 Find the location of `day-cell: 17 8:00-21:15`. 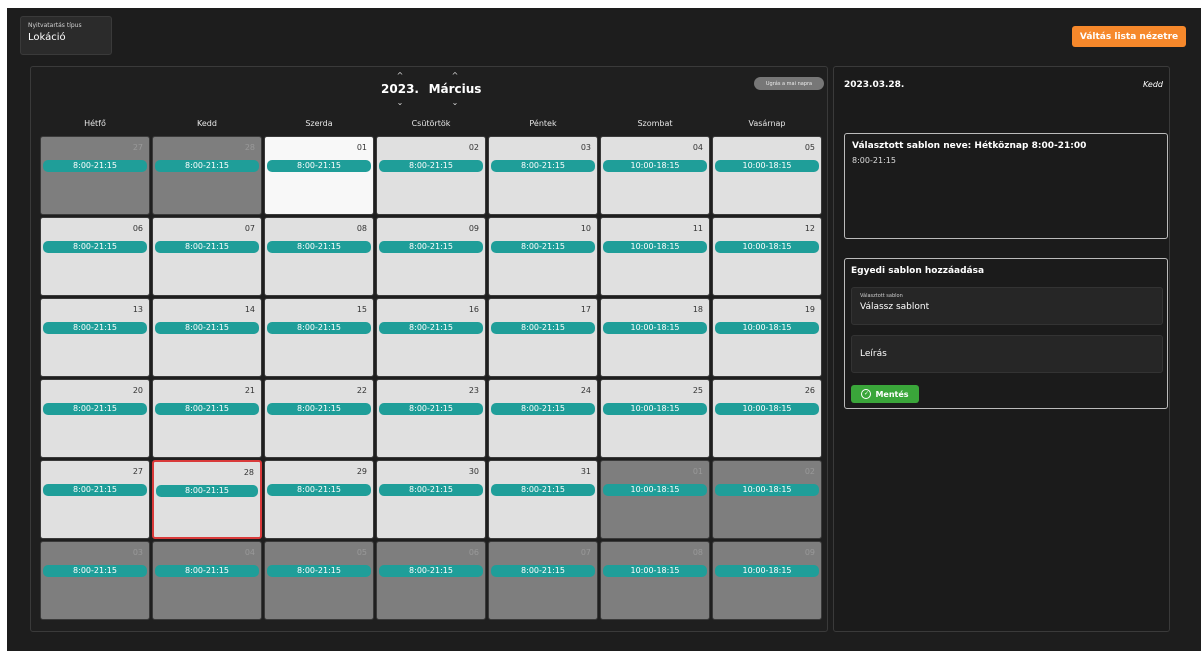

day-cell: 17 8:00-21:15 is located at coordinates (543, 337).